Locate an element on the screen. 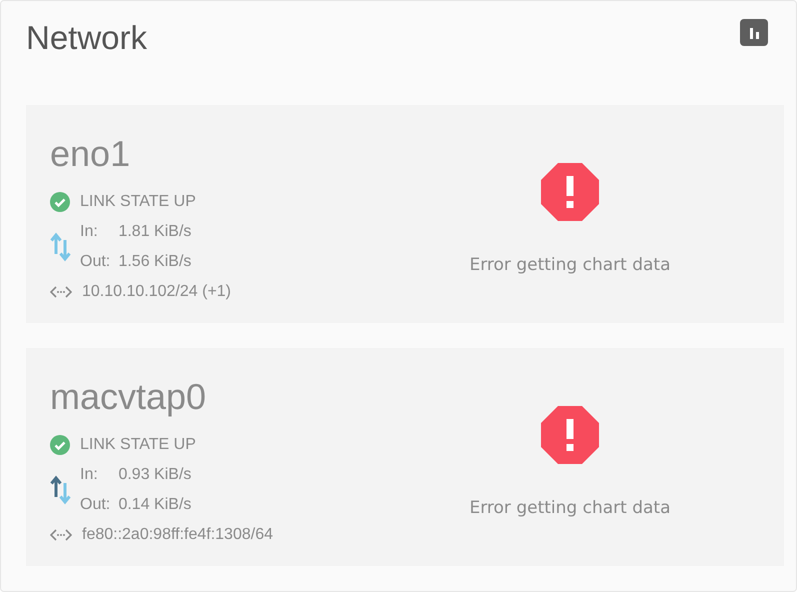  chart-button is located at coordinates (754, 32).